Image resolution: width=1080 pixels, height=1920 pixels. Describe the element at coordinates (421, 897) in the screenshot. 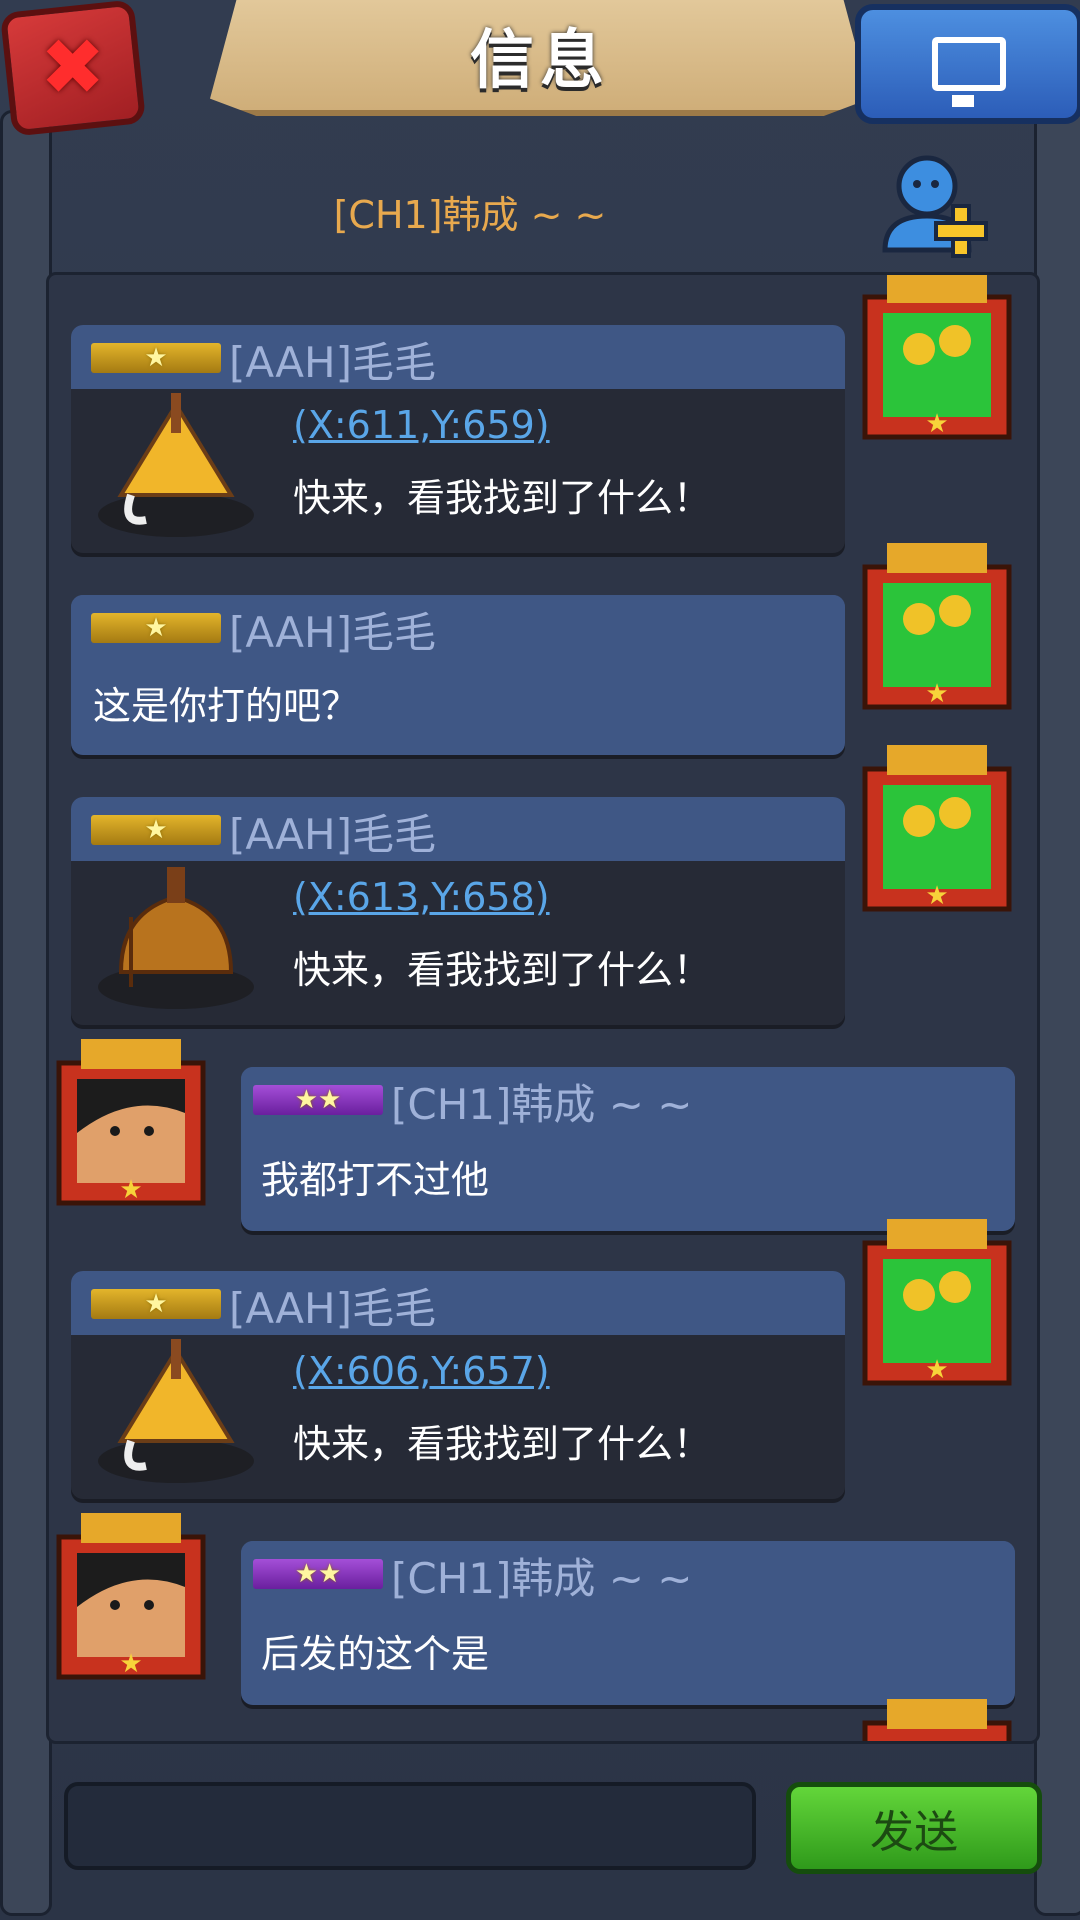

I see `coordinate-link: (X:613,Y:658)` at that location.